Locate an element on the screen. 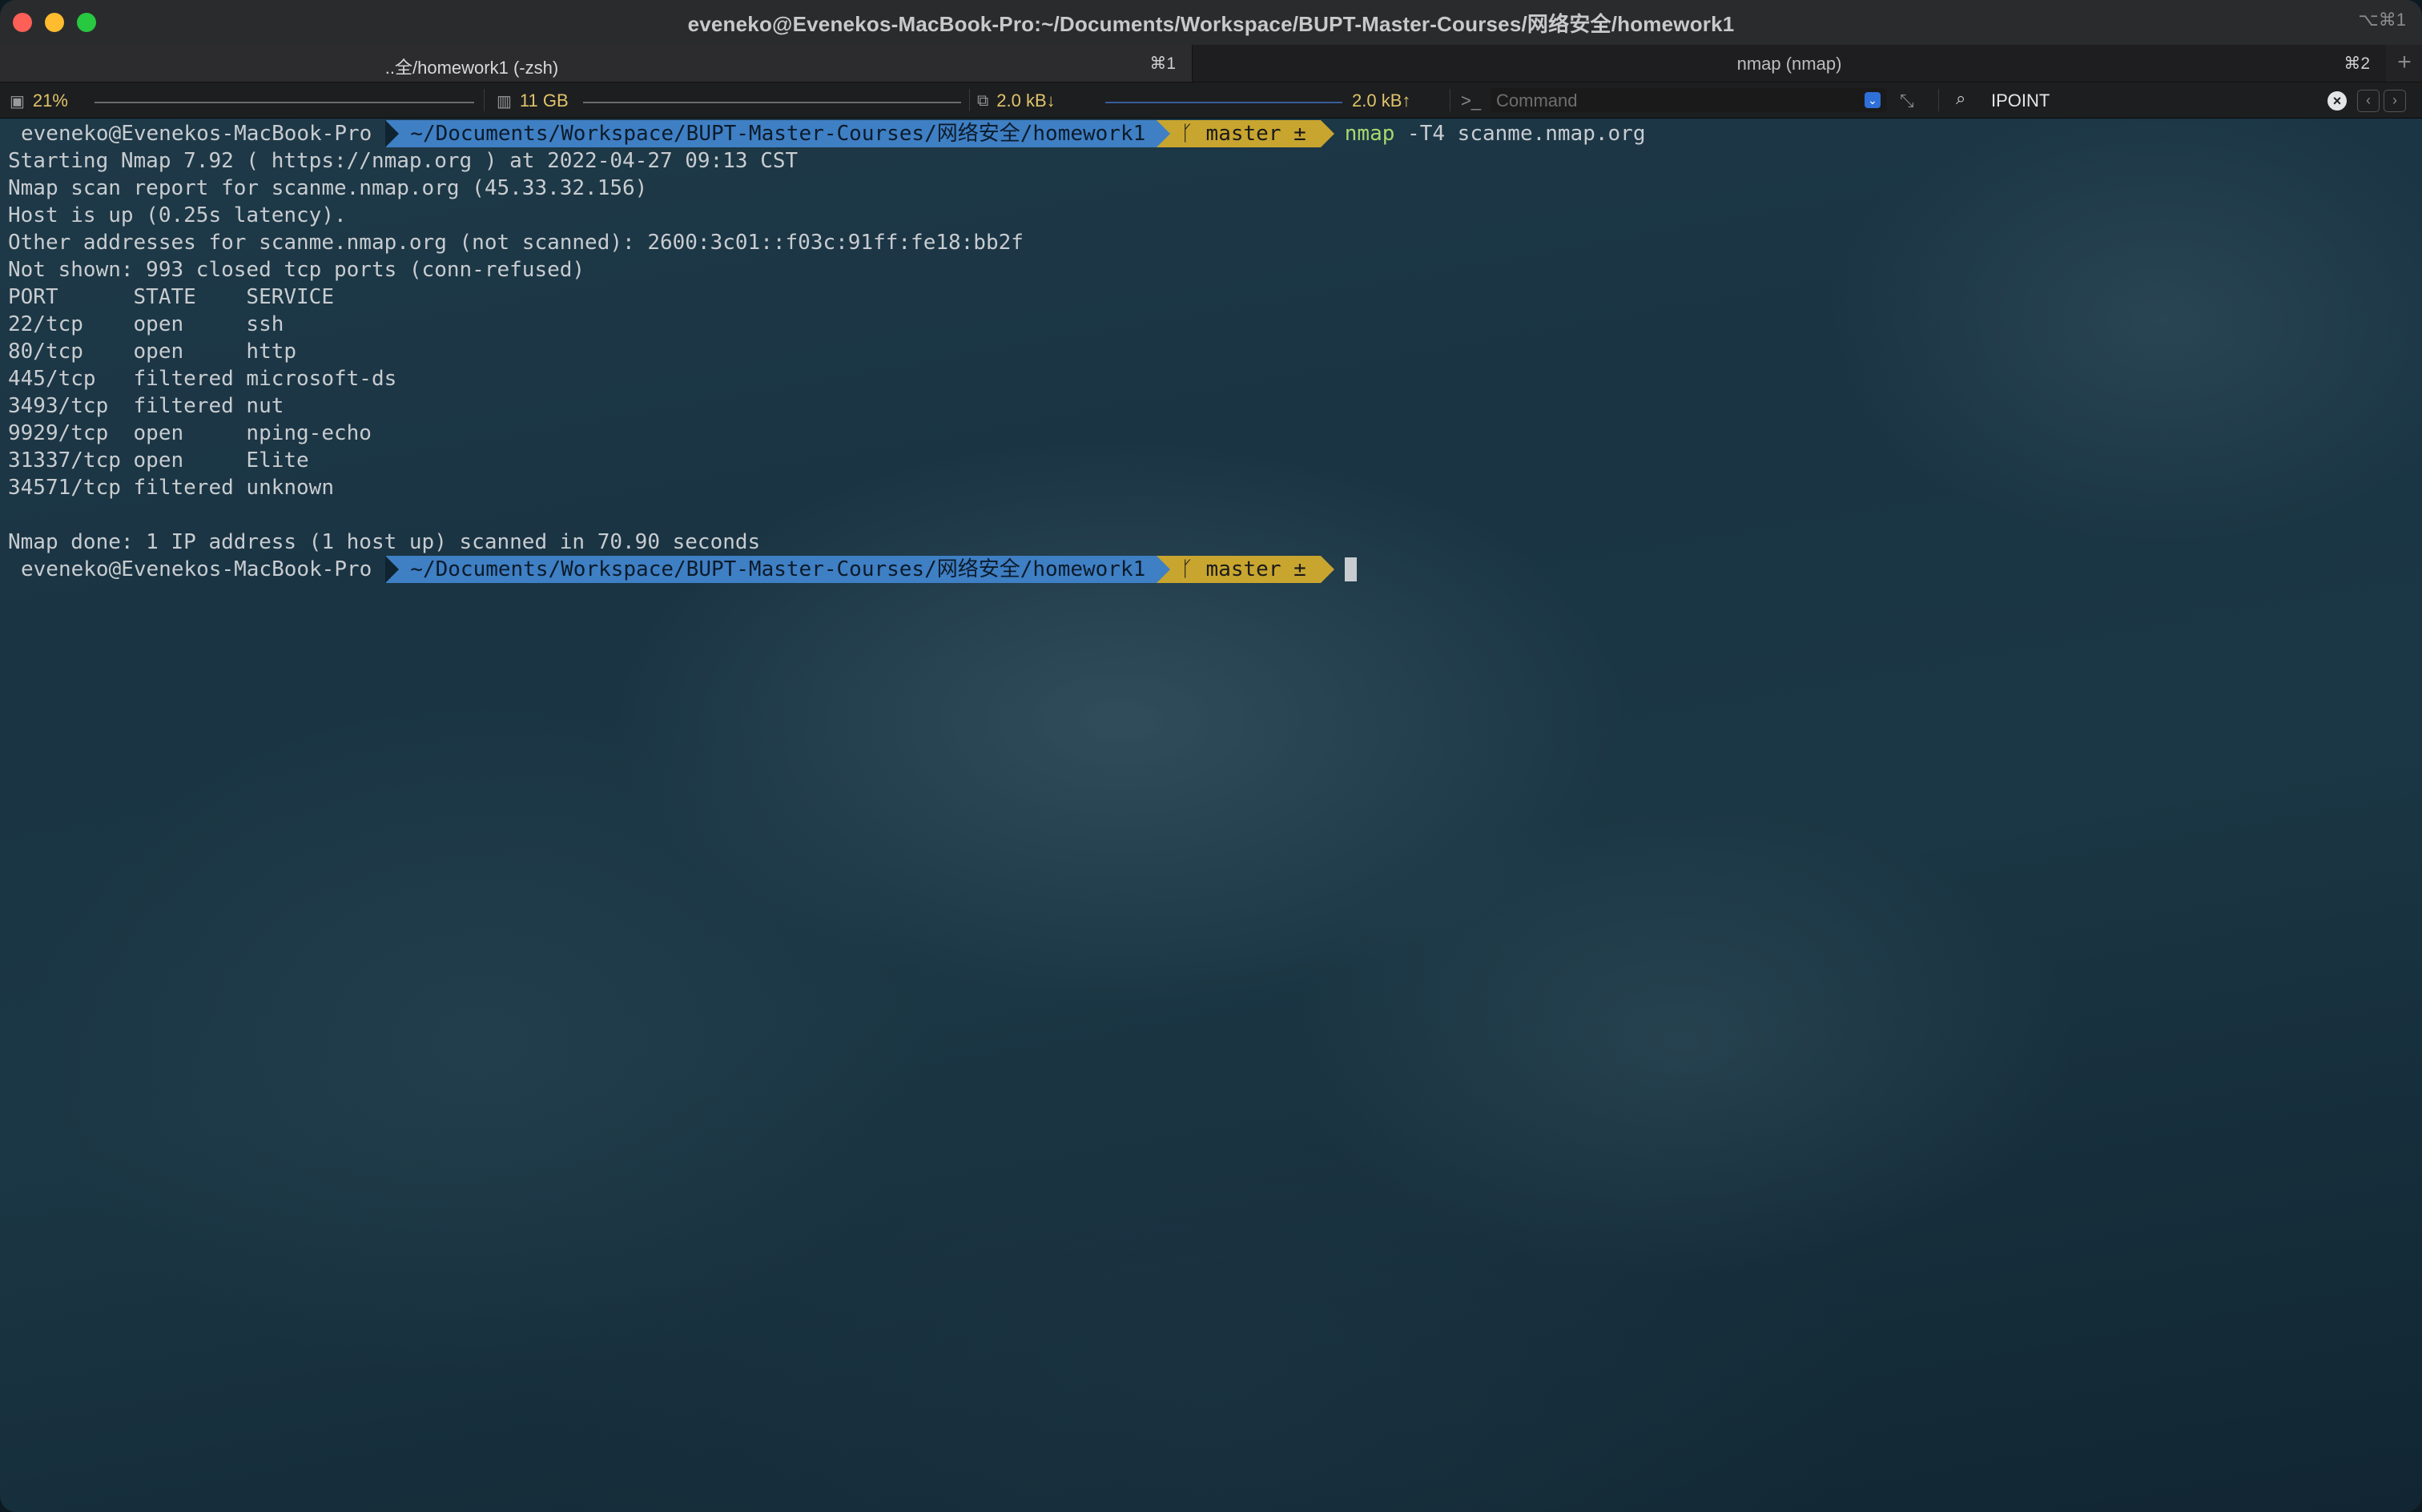  new-tab-button: + is located at coordinates (2404, 63).